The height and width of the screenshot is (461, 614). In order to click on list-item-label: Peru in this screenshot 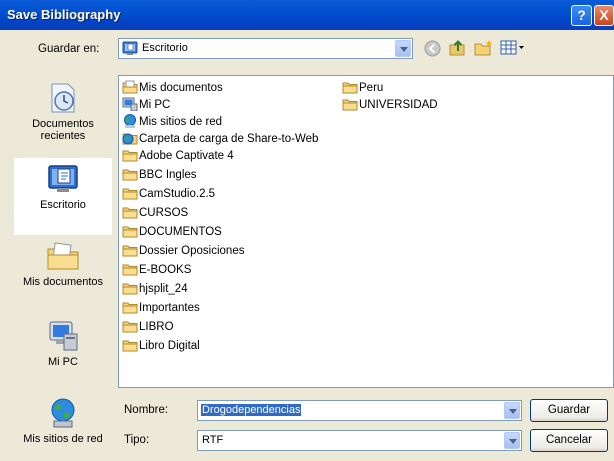, I will do `click(371, 88)`.